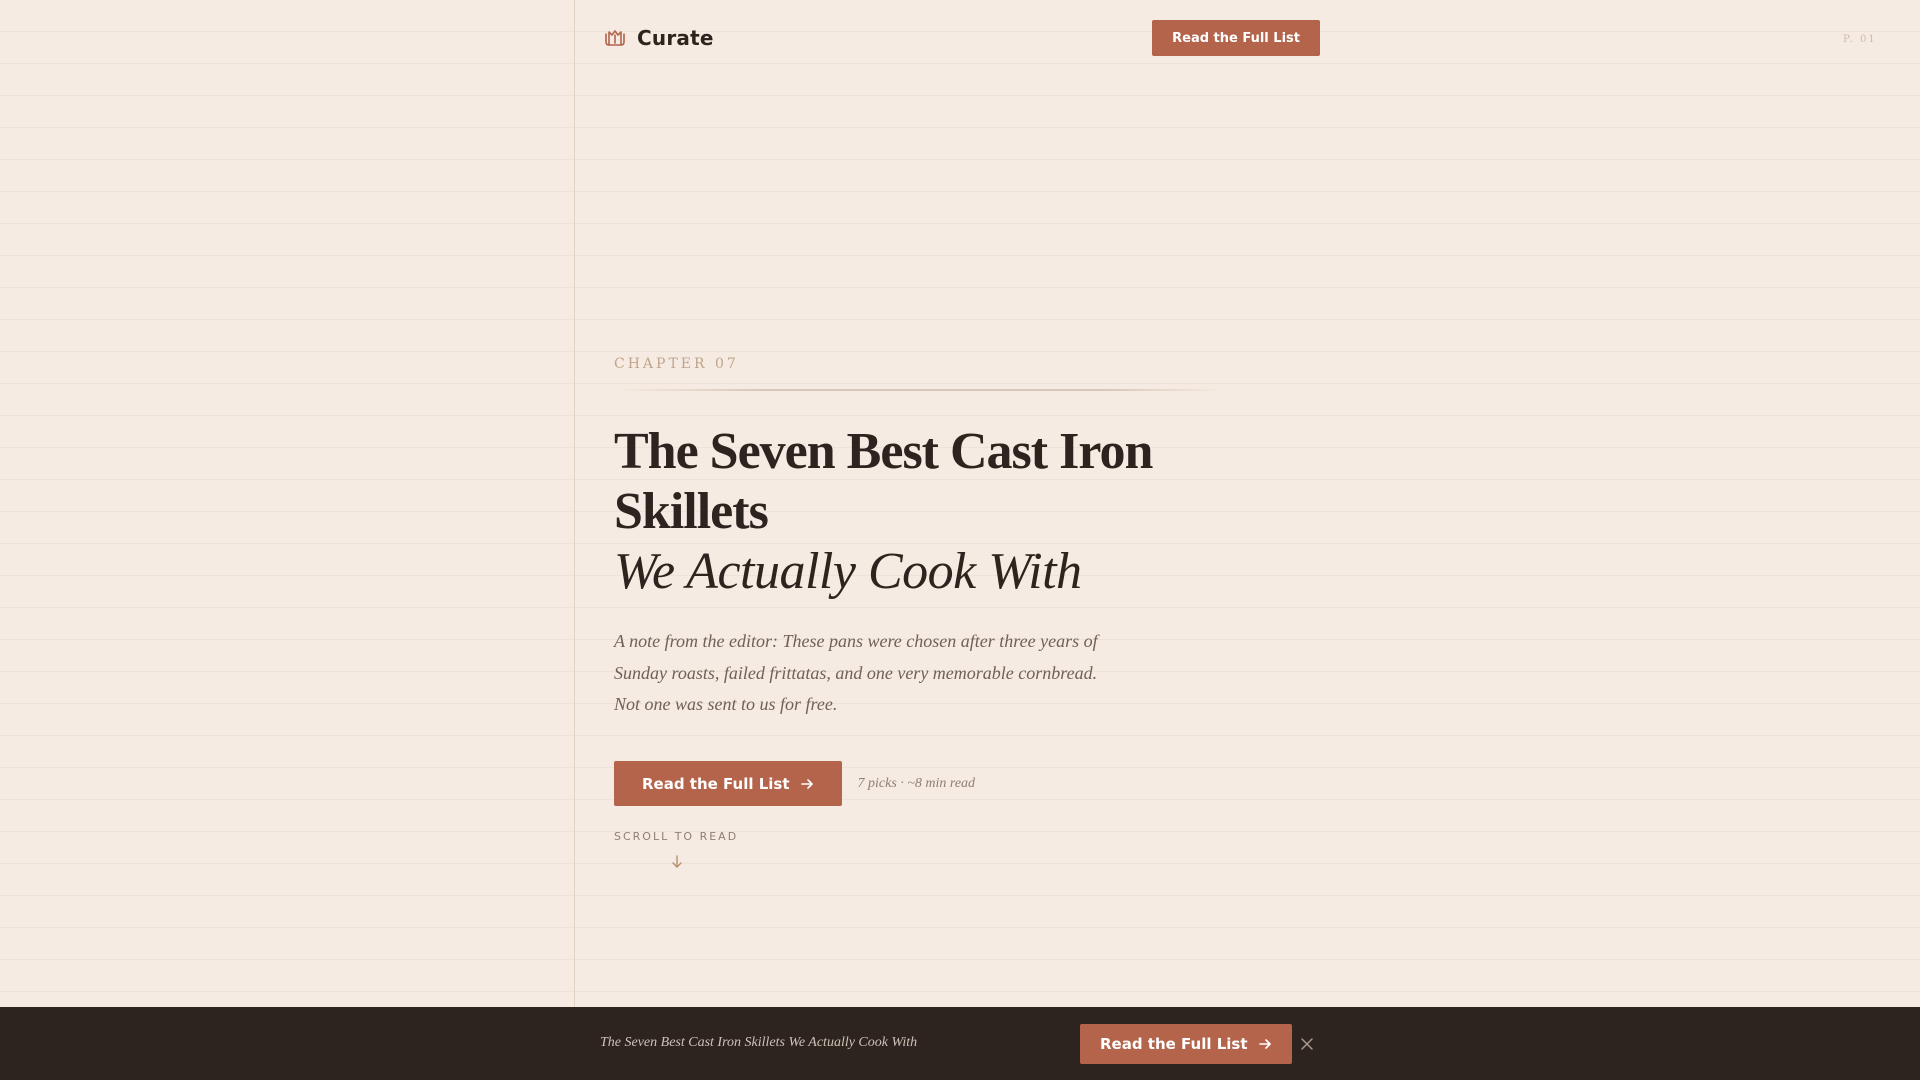 The height and width of the screenshot is (1080, 1920). I want to click on close-sticky-bar-button, so click(1307, 1044).